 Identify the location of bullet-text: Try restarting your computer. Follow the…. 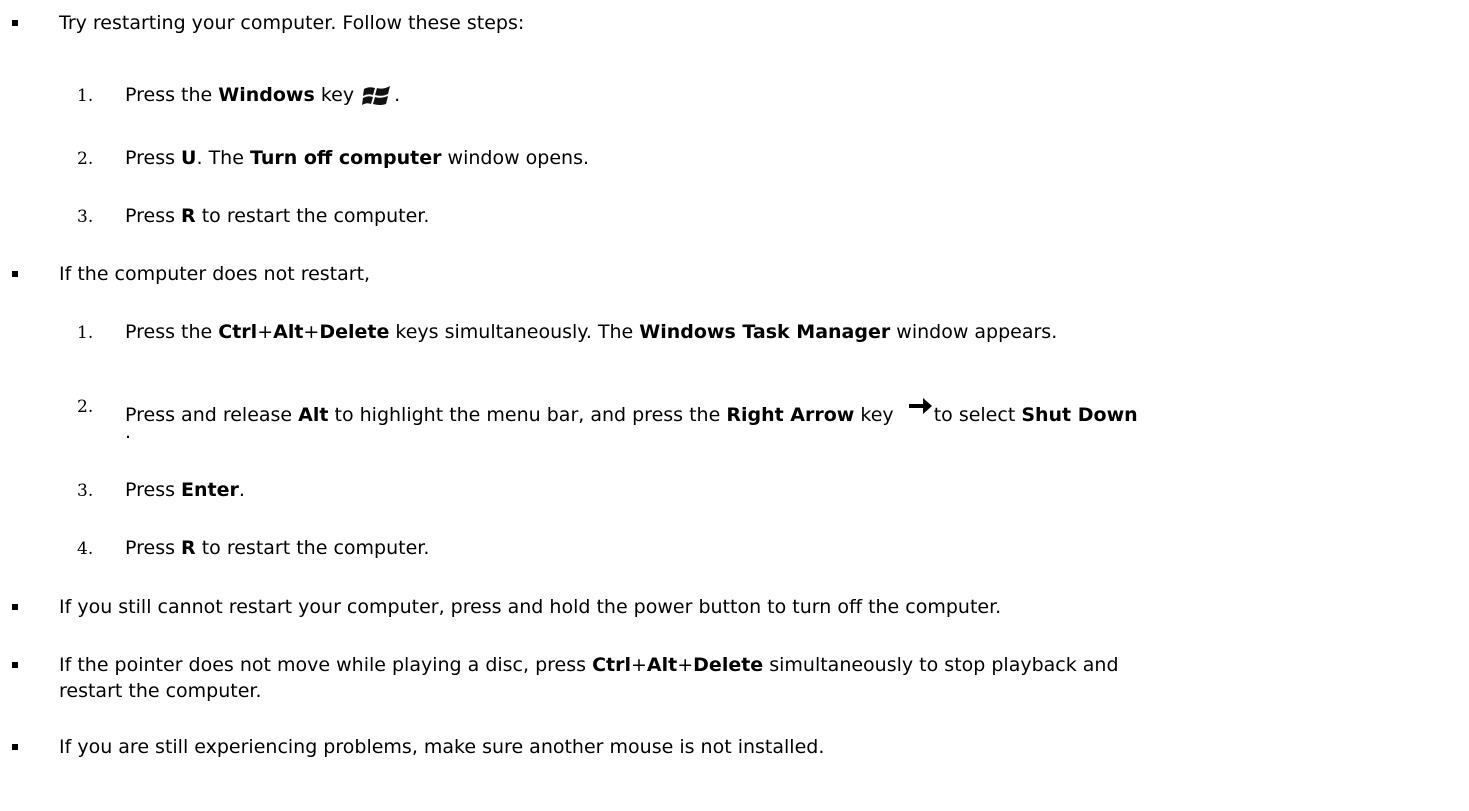
(292, 23).